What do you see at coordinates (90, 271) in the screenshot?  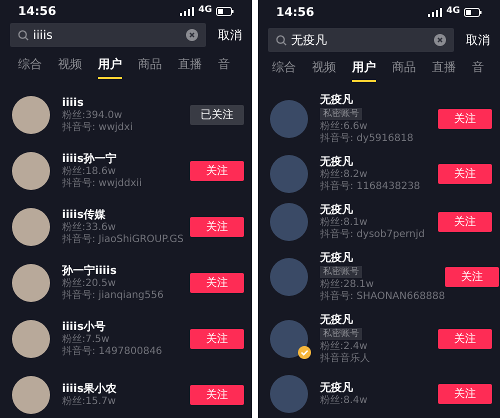 I see `user-name: 孙一宁iiiis` at bounding box center [90, 271].